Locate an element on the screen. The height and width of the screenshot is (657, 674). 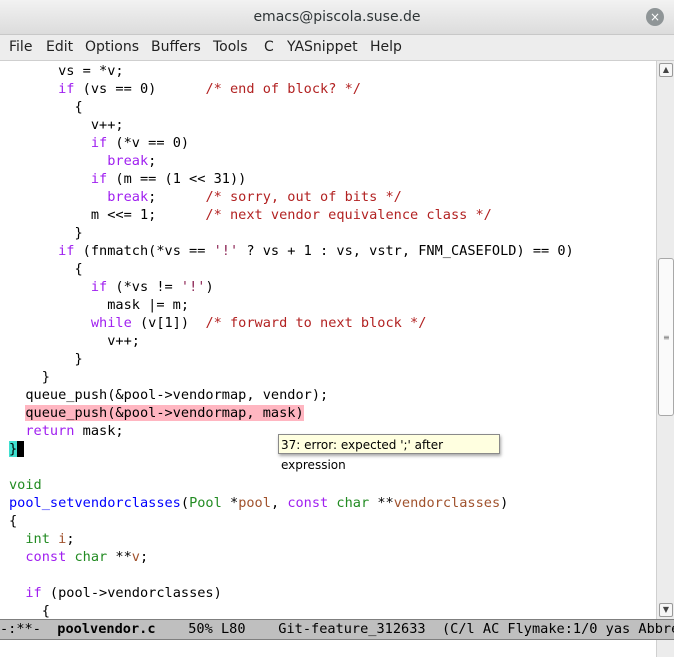
code-token: mask |= m; is located at coordinates (99, 305).